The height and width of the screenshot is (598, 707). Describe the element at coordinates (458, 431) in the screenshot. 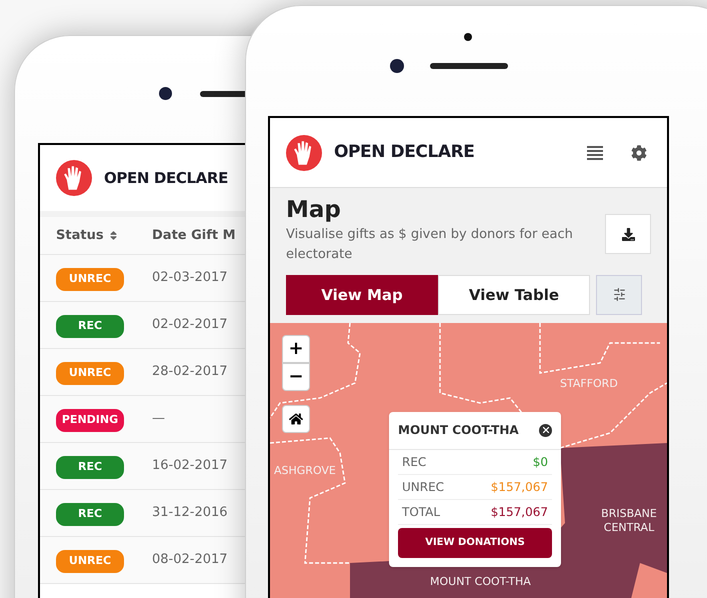

I see `popup-title: MOUNT COOT-THA` at that location.